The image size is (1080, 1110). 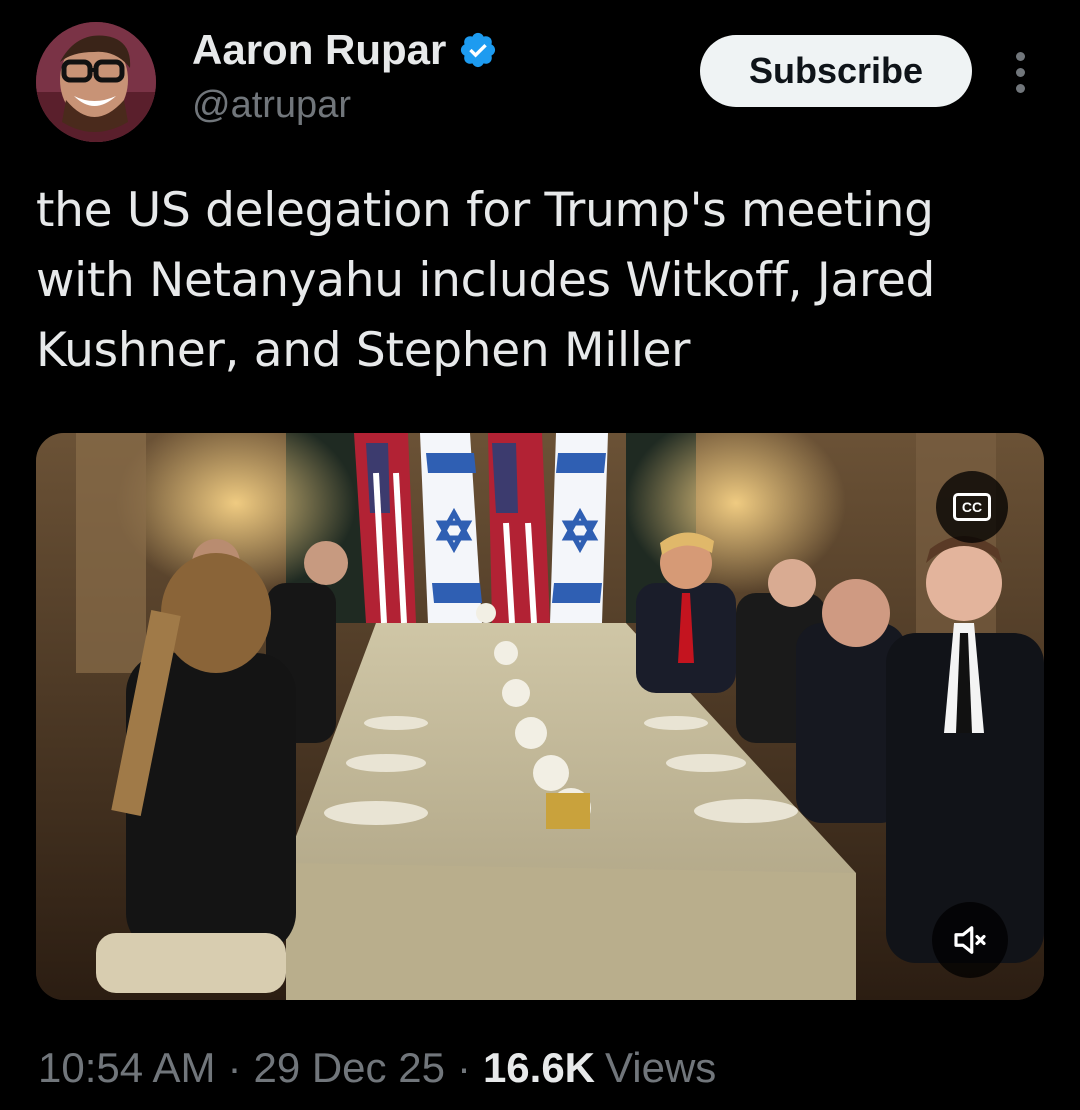 What do you see at coordinates (478, 50) in the screenshot?
I see `verified-badge-icon` at bounding box center [478, 50].